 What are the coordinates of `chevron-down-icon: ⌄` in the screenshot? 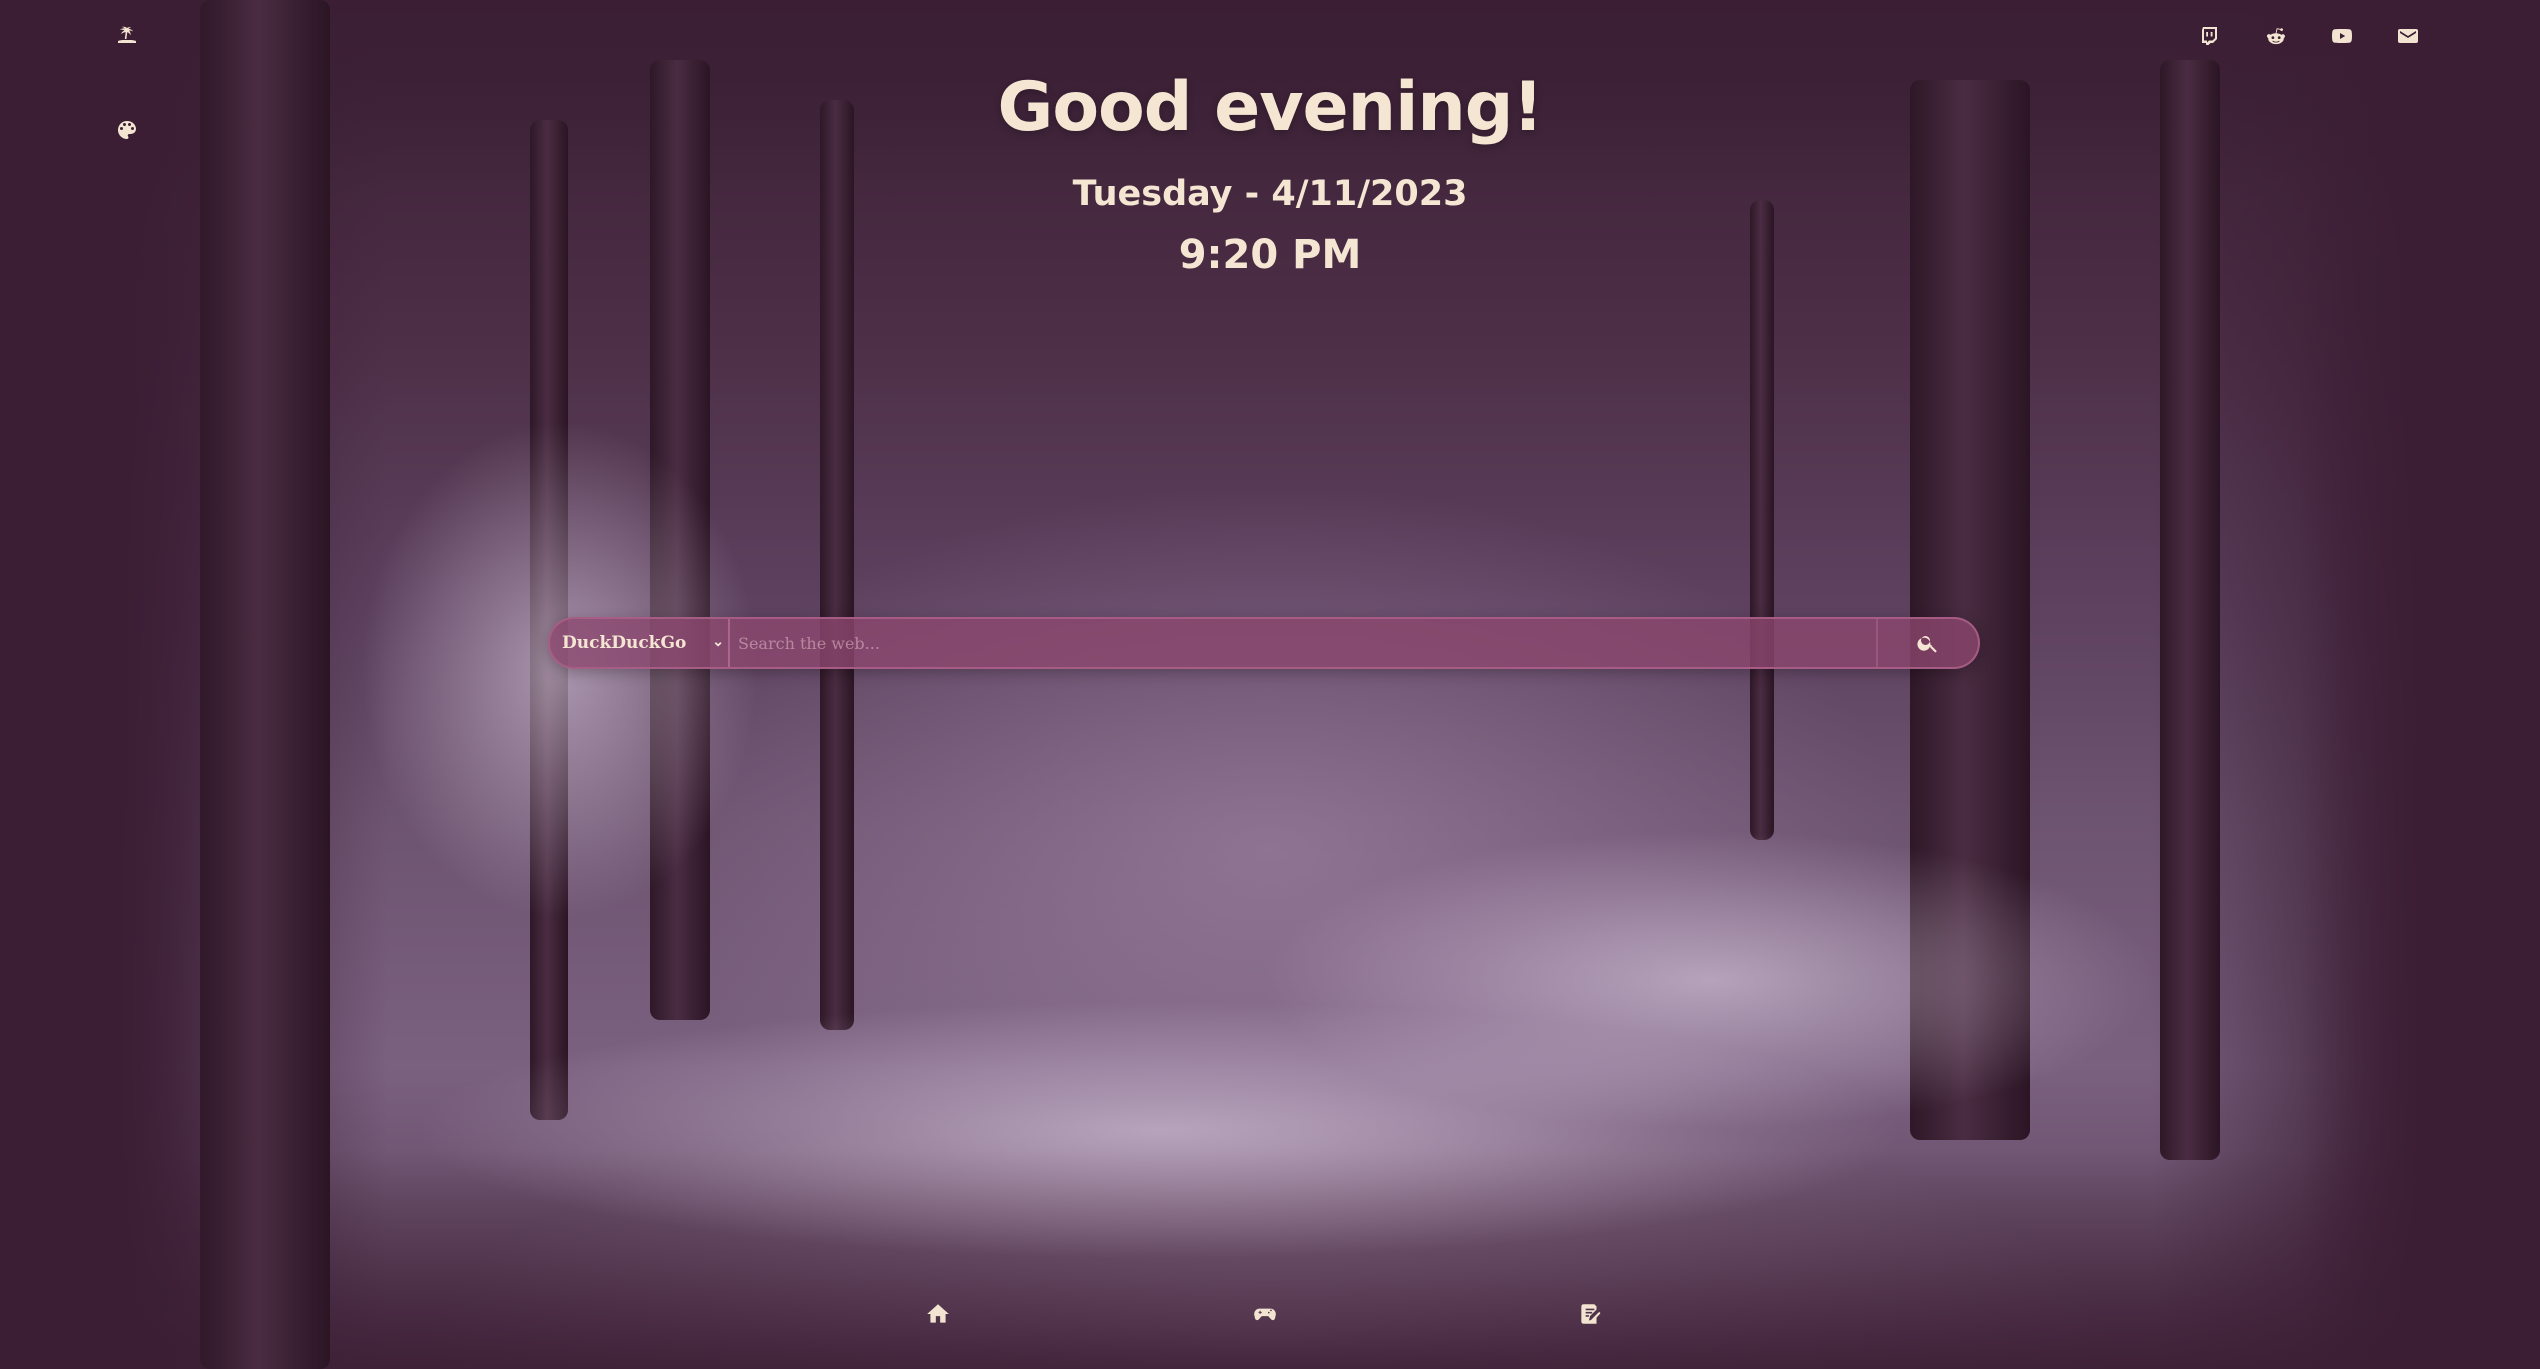 It's located at (718, 642).